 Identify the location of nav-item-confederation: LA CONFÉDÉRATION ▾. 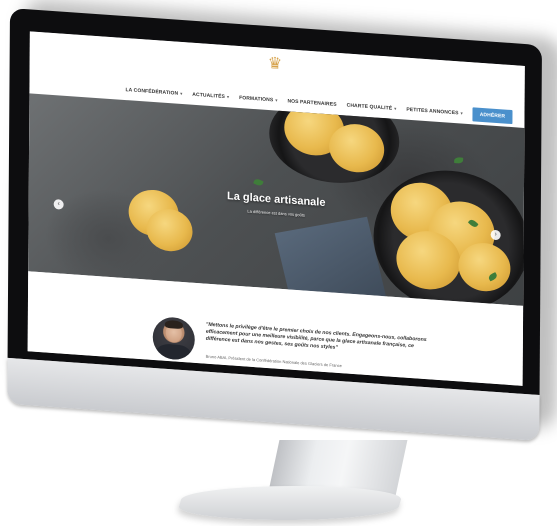
(153, 92).